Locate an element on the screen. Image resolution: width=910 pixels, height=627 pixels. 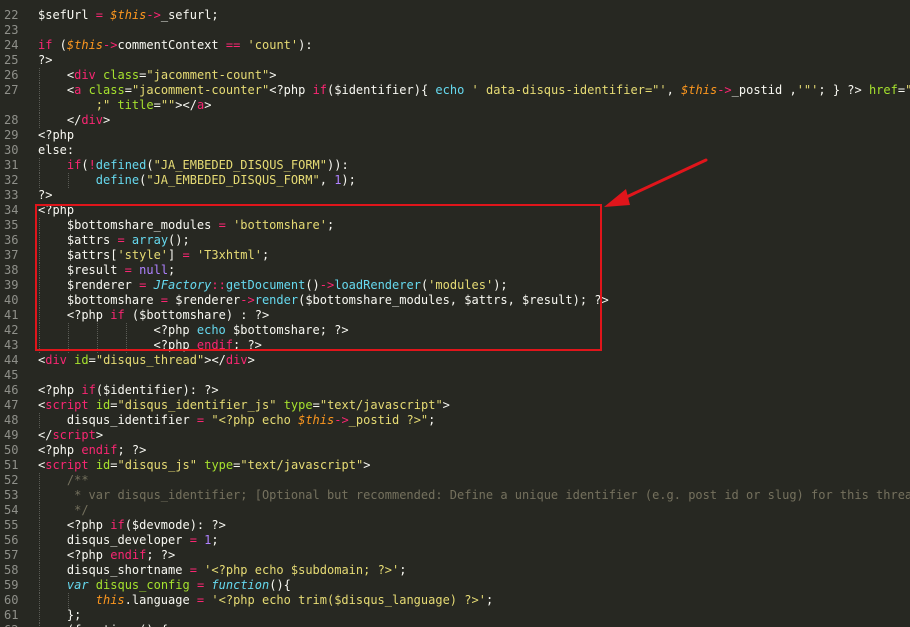
code-token: function is located at coordinates (240, 585).